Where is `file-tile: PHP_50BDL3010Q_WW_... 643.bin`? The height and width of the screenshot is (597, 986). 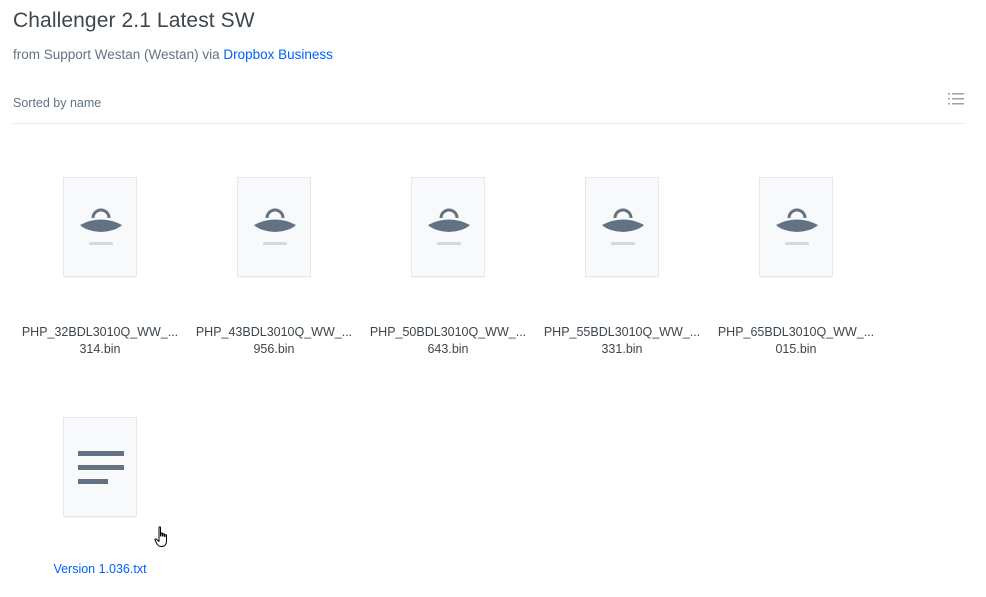 file-tile: PHP_50BDL3010Q_WW_... 643.bin is located at coordinates (448, 277).